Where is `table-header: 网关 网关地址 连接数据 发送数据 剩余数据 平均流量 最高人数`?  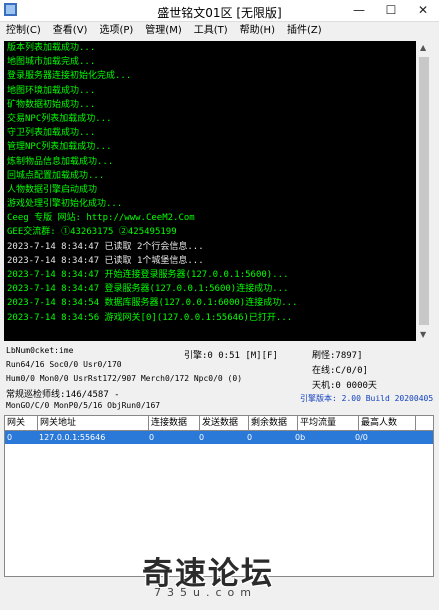 table-header: 网关 网关地址 连接数据 发送数据 剩余数据 平均流量 最高人数 is located at coordinates (219, 423).